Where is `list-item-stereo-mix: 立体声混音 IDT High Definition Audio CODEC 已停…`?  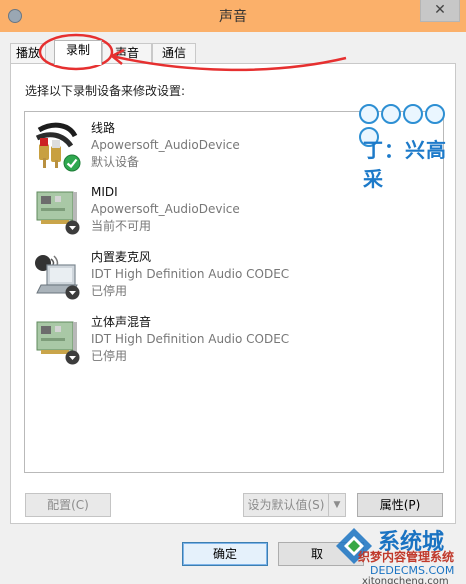 list-item-stereo-mix: 立体声混音 IDT High Definition Audio CODEC 已停… is located at coordinates (223, 344).